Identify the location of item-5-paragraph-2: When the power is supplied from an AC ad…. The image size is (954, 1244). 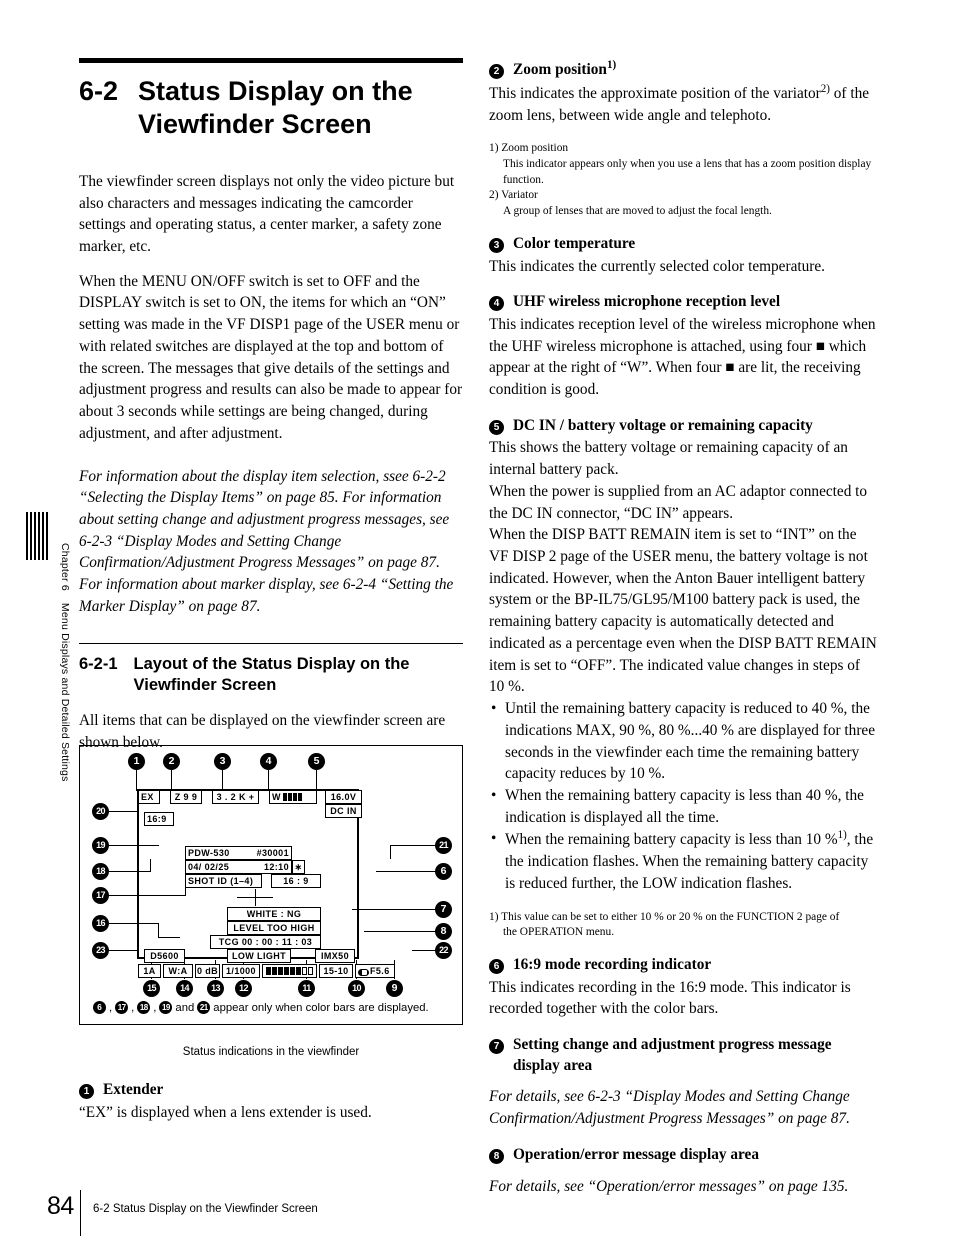
(678, 502).